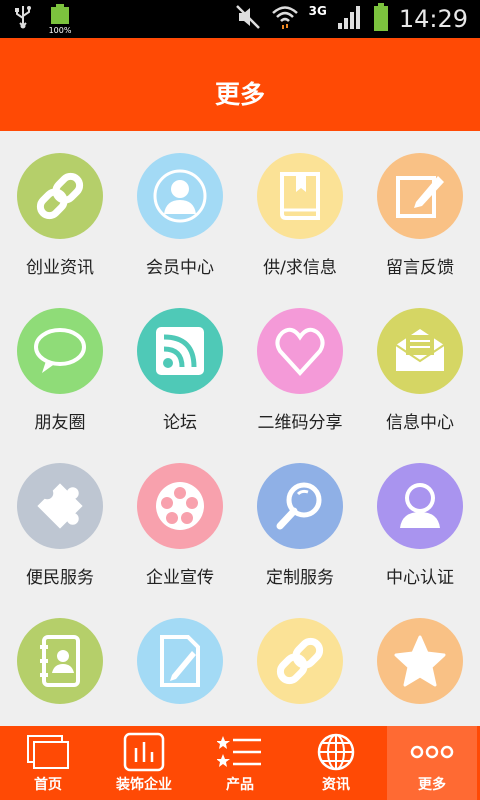 The width and height of the screenshot is (480, 800). Describe the element at coordinates (300, 268) in the screenshot. I see `grid-item-label: 供/求信息` at that location.